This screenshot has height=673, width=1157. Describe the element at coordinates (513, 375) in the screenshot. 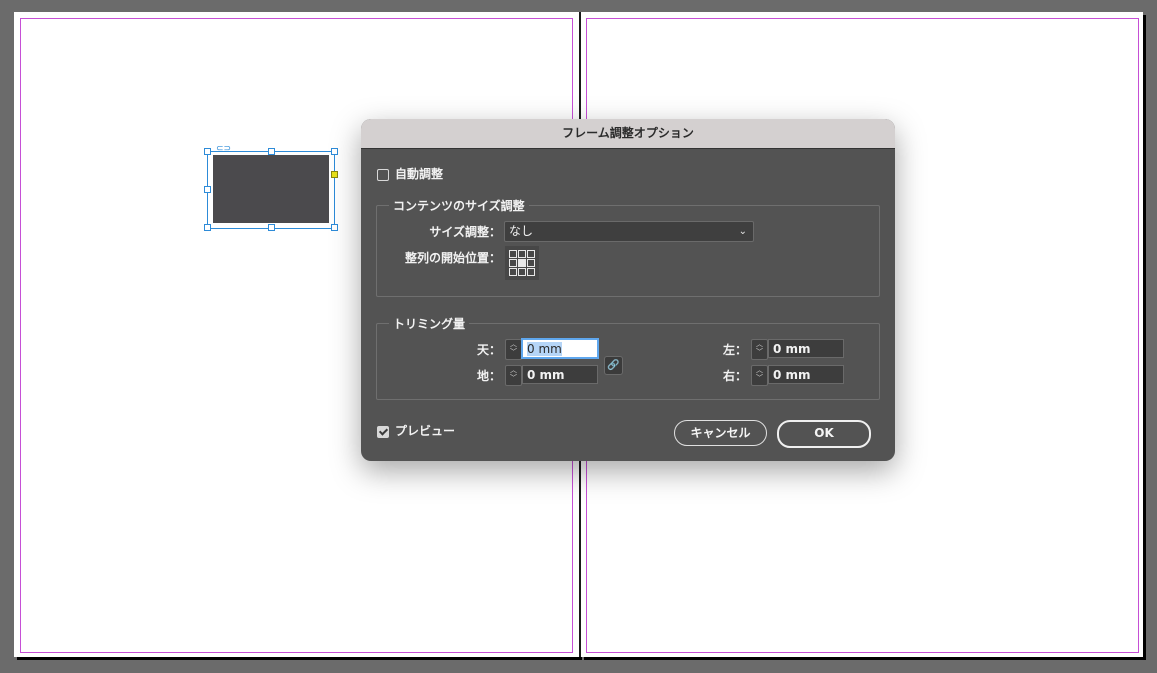

I see `bottom-stepper: ︿ ﹀` at that location.